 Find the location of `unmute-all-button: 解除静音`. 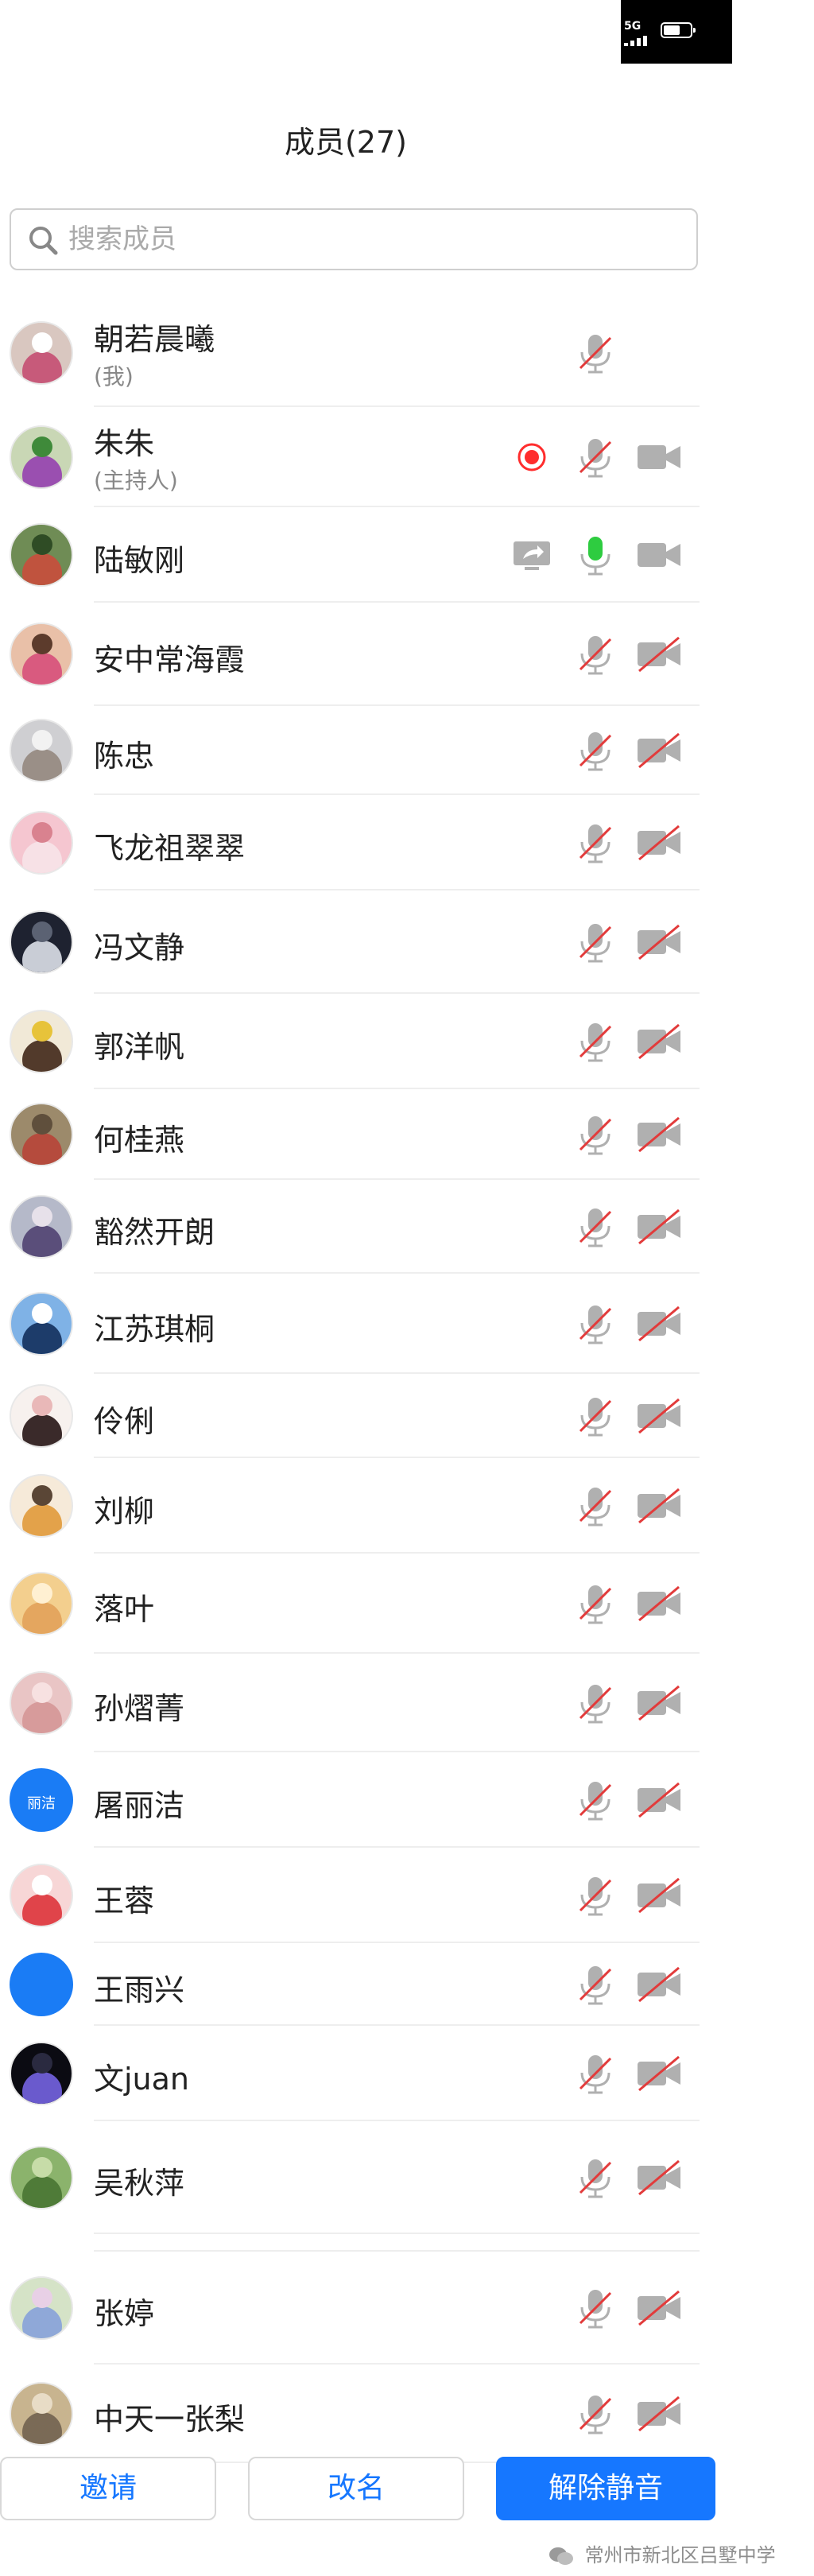

unmute-all-button: 解除静音 is located at coordinates (605, 2489).